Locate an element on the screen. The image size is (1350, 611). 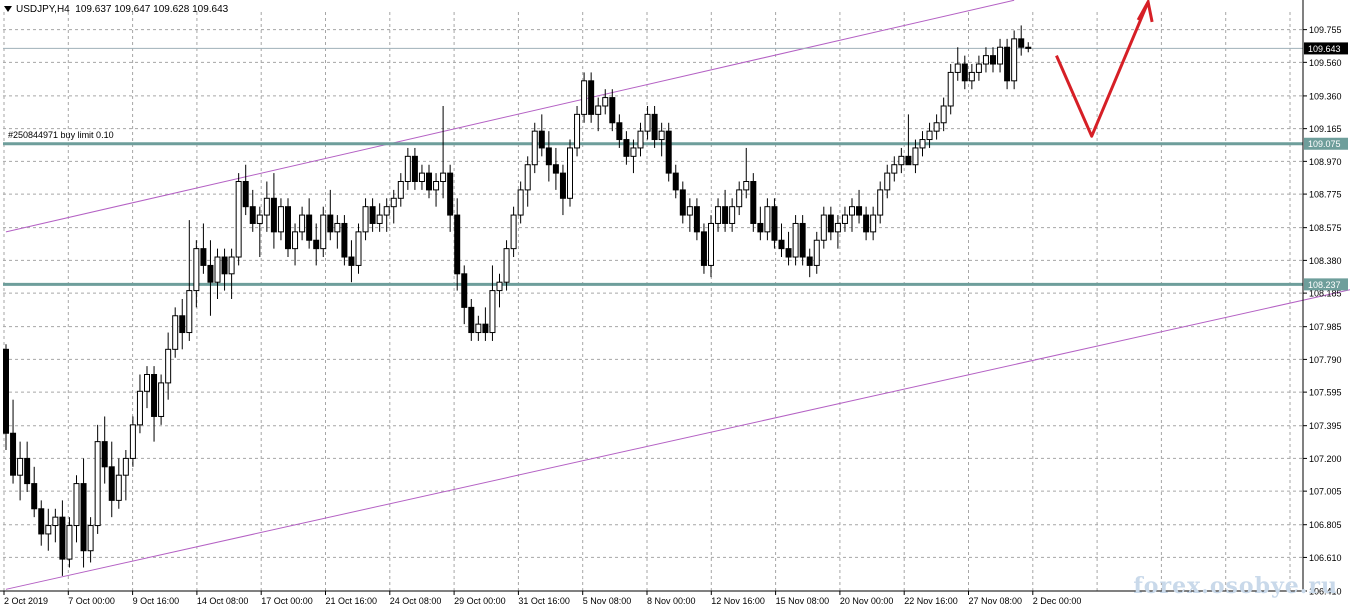
time-tick-label: 9 Oct 16:00 is located at coordinates (156, 601).